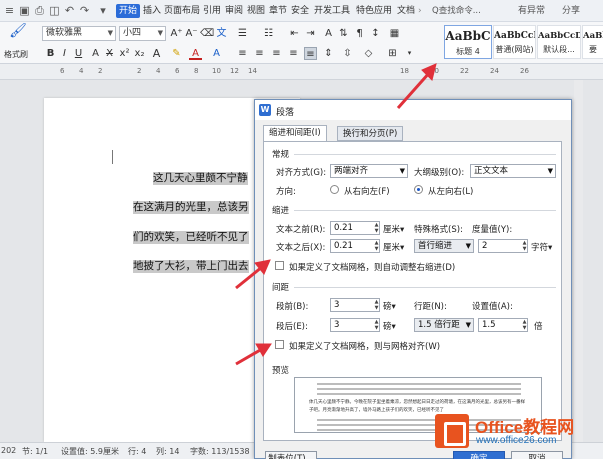 Image resolution: width=603 pixels, height=459 pixels. Describe the element at coordinates (389, 326) in the screenshot. I see `space-after-unit: 磅▾` at that location.